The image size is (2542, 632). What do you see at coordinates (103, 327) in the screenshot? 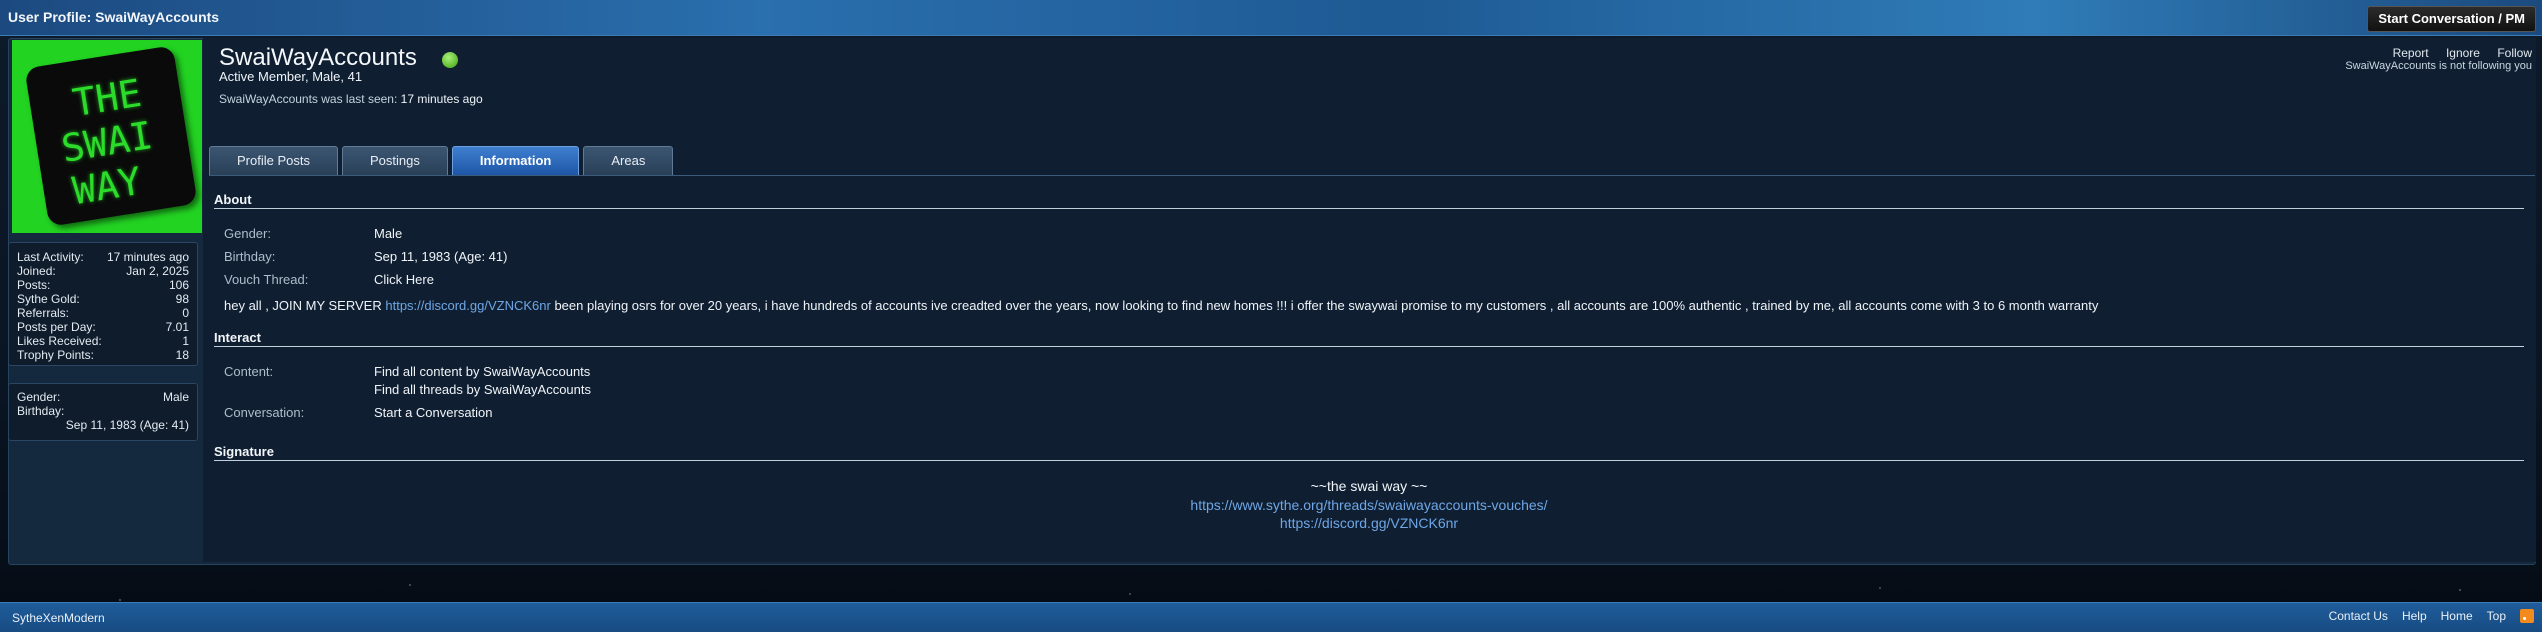
I see `stat-row: Posts per Day: 7.01` at bounding box center [103, 327].